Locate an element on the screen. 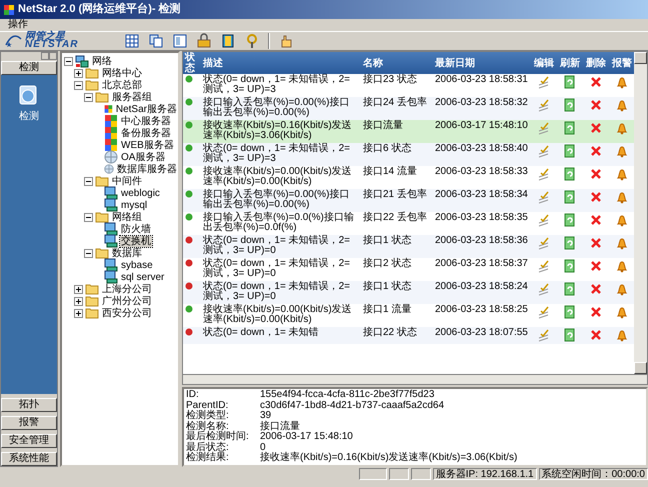 Image resolution: width=648 pixels, height=487 pixels. tree-item: WEB服务器 is located at coordinates (147, 145).